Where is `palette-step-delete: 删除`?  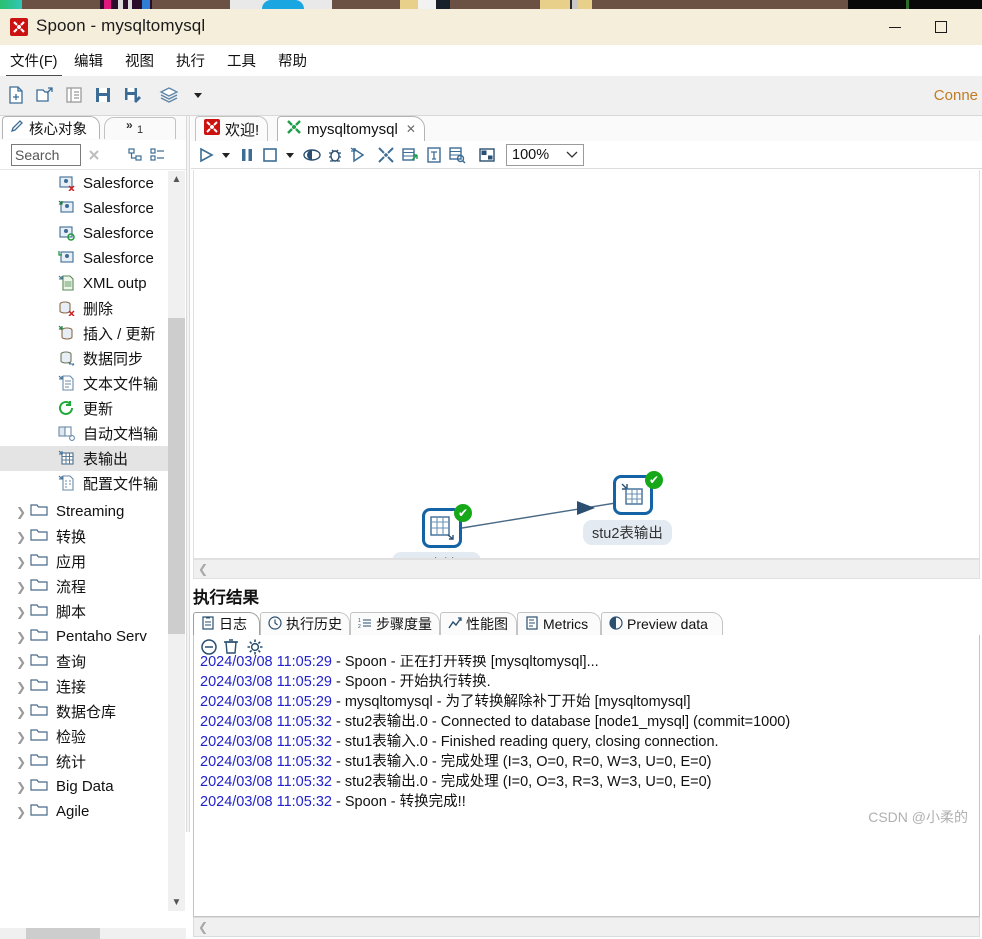
palette-step-delete: 删除 is located at coordinates (85, 308).